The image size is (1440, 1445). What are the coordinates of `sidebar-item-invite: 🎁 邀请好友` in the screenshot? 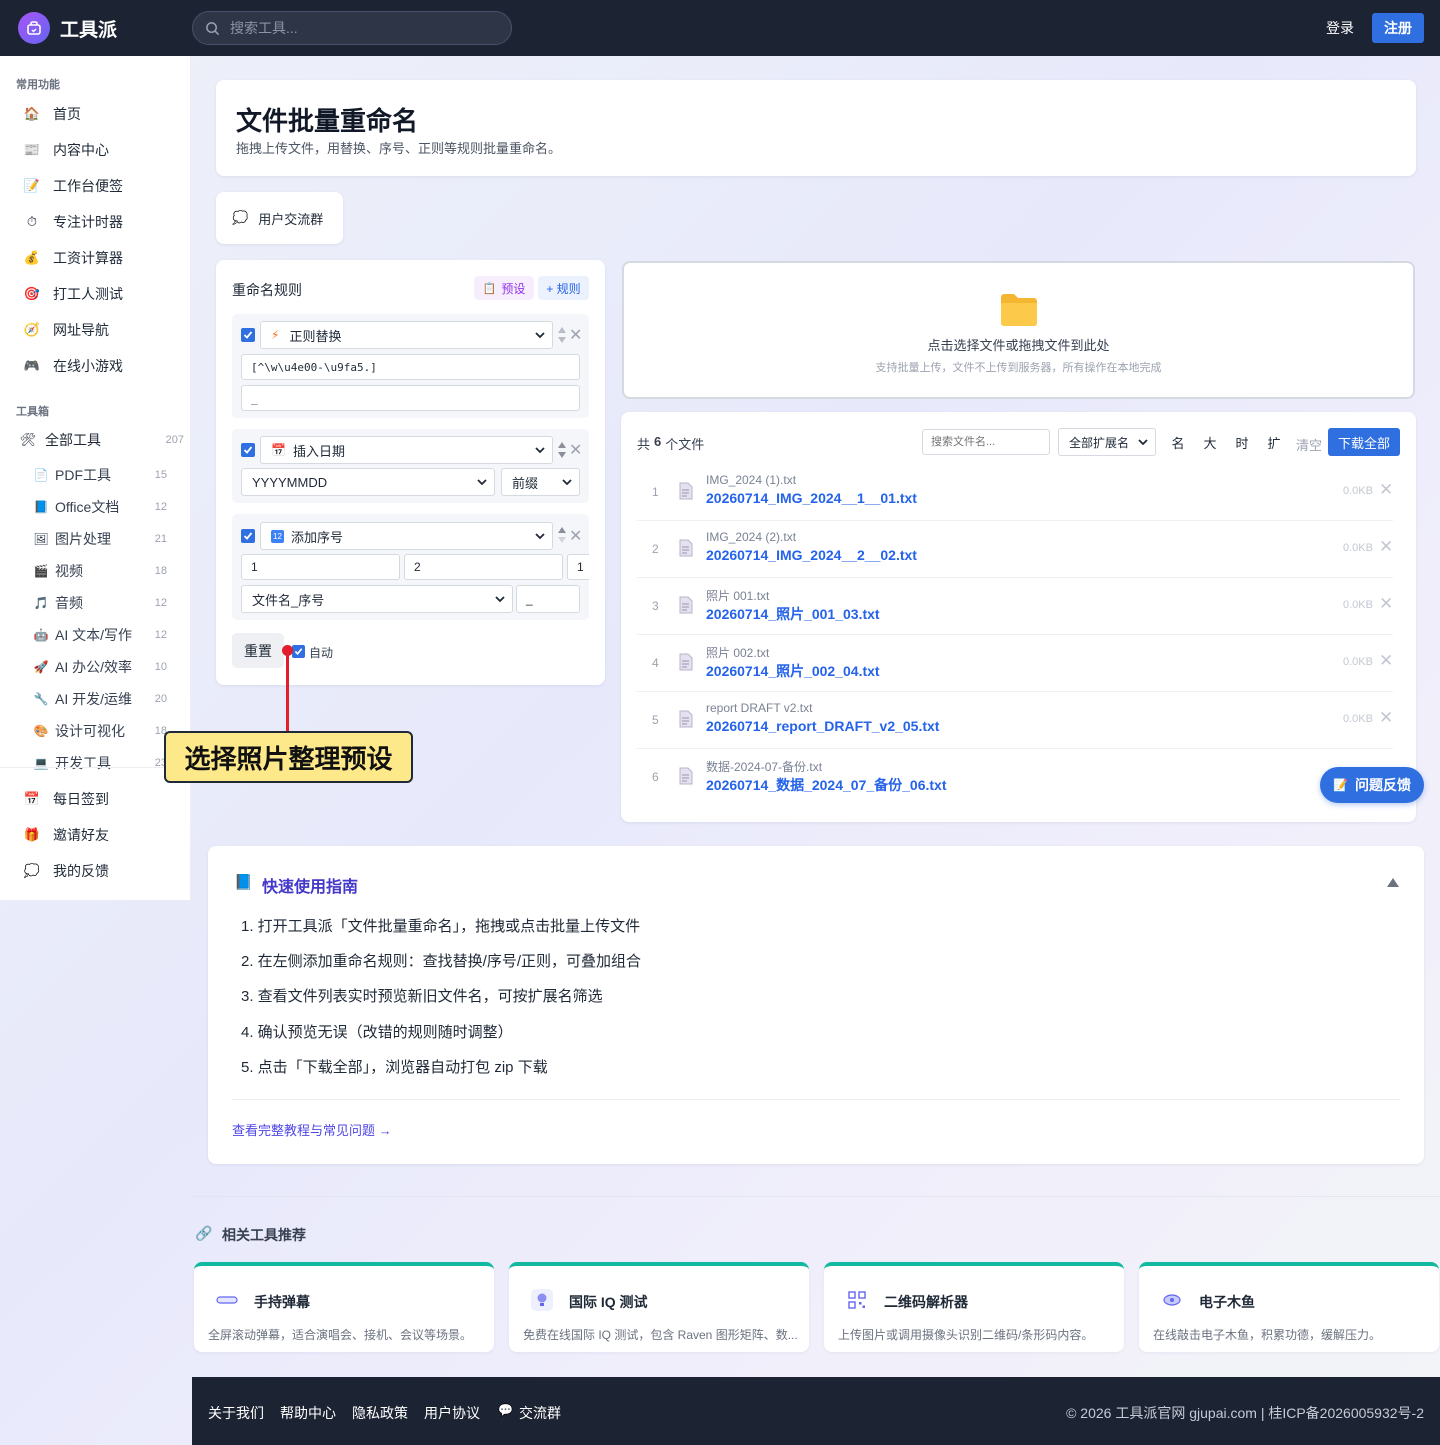 It's located at (66, 835).